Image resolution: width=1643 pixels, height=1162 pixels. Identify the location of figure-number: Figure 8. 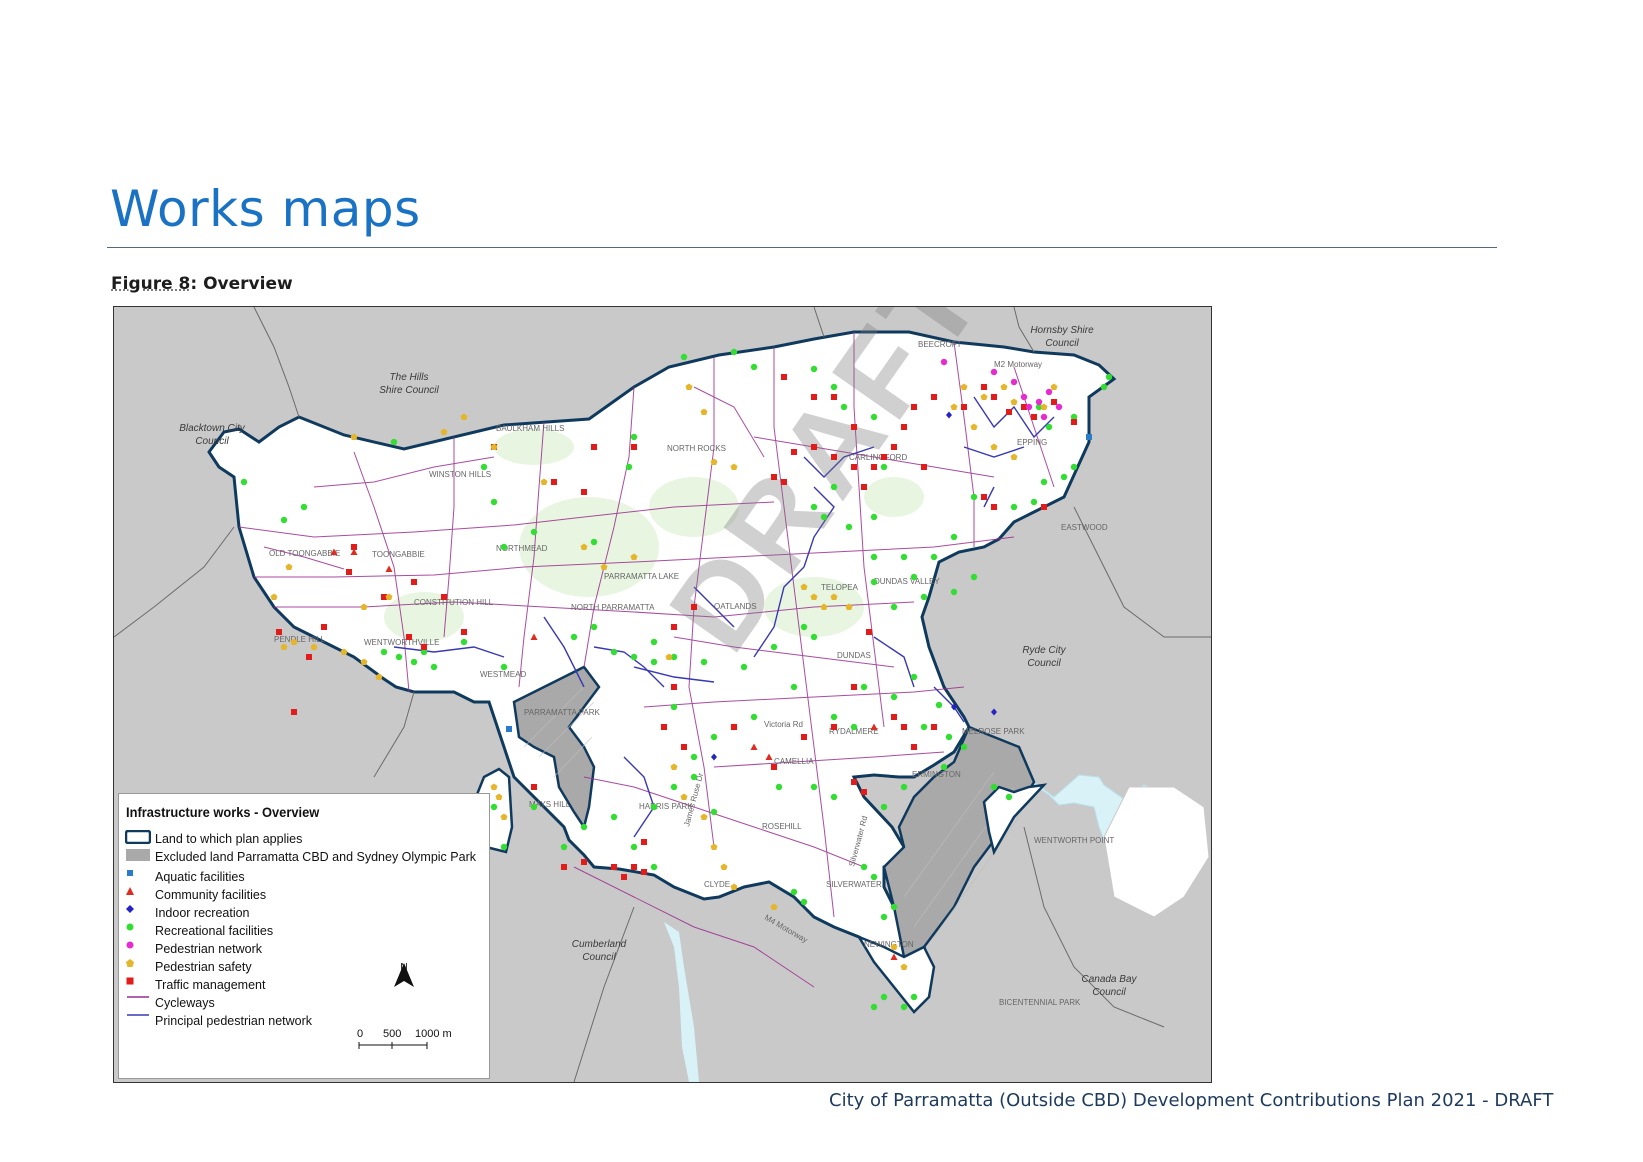
(150, 284).